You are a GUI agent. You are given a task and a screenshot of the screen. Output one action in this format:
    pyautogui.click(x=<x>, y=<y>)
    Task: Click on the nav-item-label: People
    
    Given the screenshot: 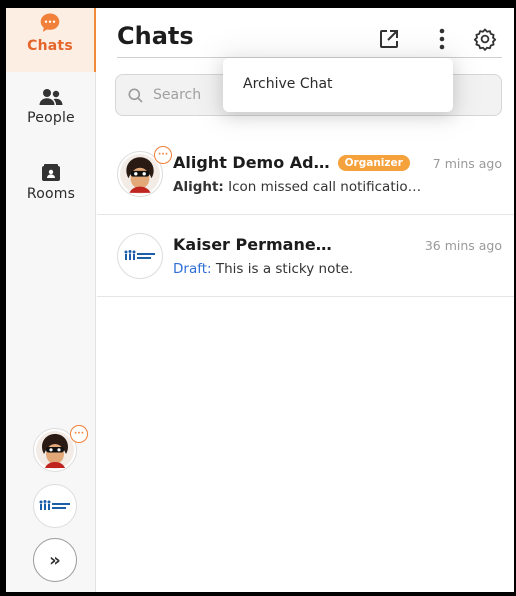 What is the action you would take?
    pyautogui.click(x=51, y=118)
    